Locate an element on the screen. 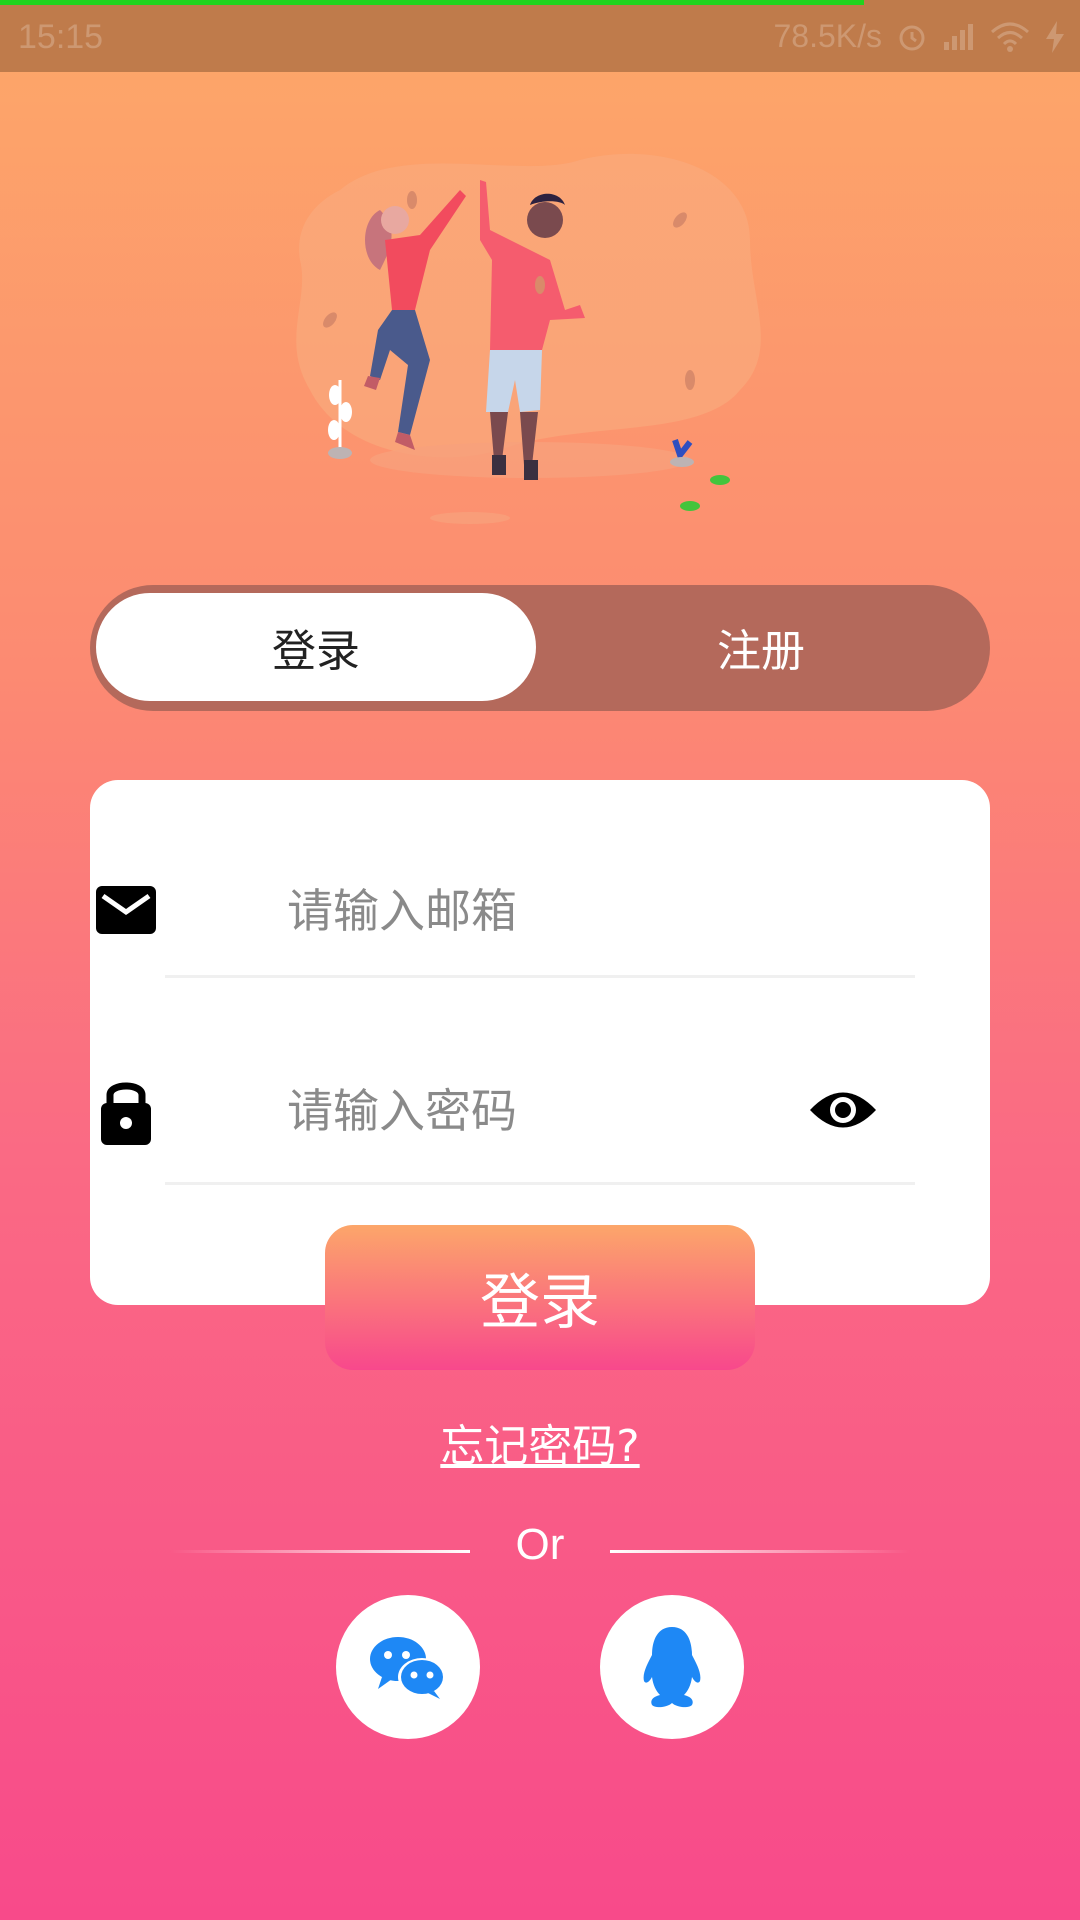 The height and width of the screenshot is (1920, 1080). qq-icon is located at coordinates (672, 1667).